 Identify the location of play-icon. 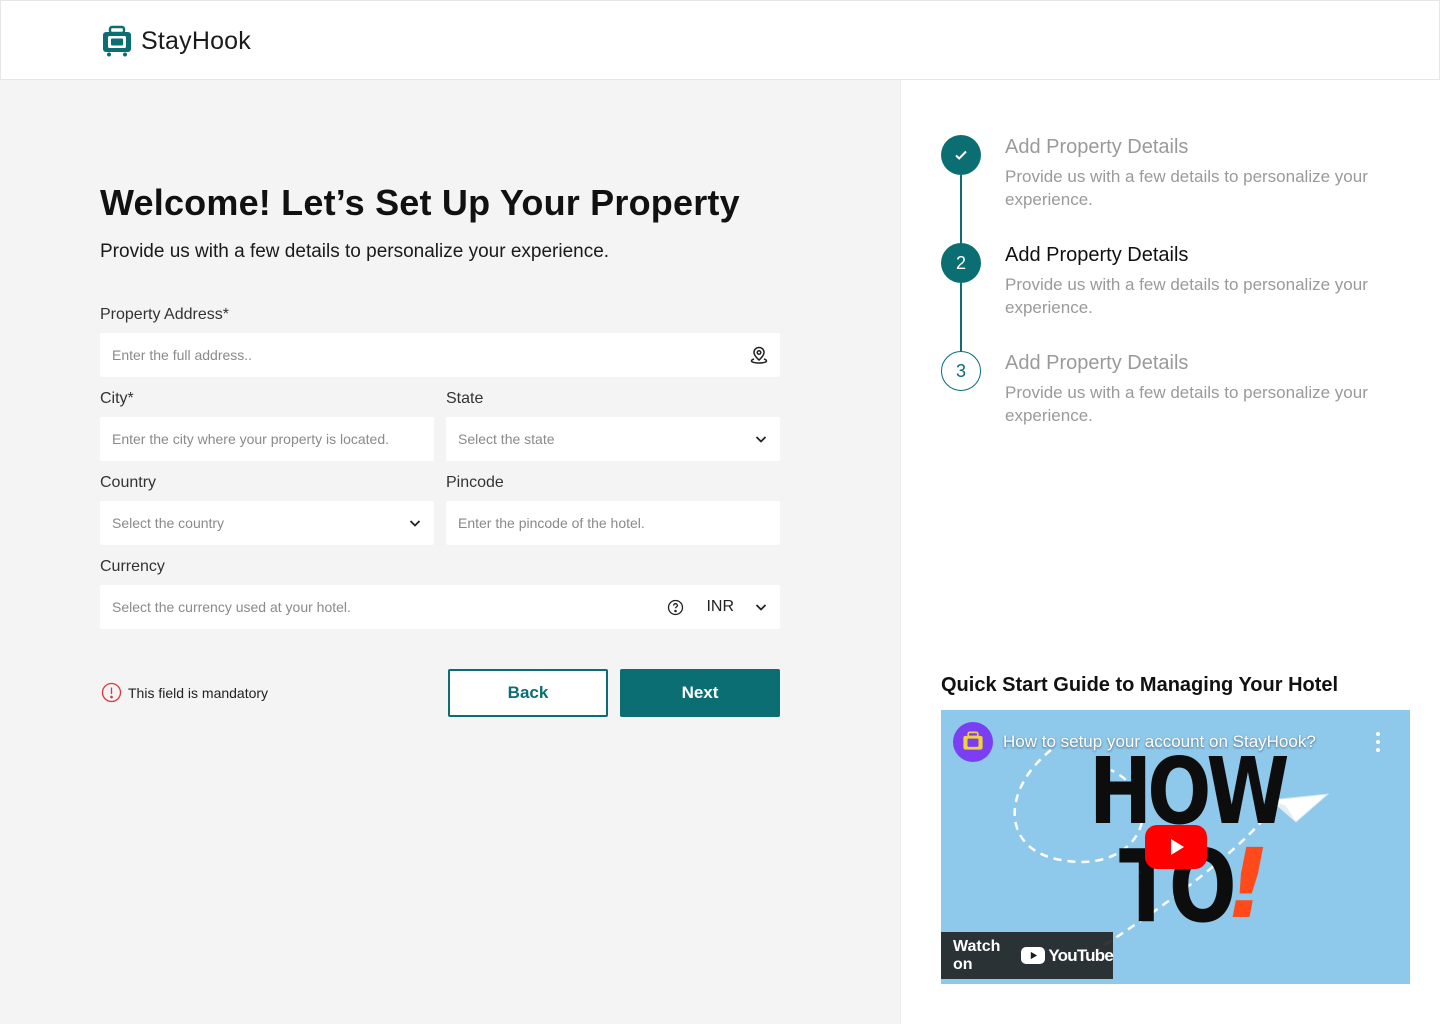
(1177, 847).